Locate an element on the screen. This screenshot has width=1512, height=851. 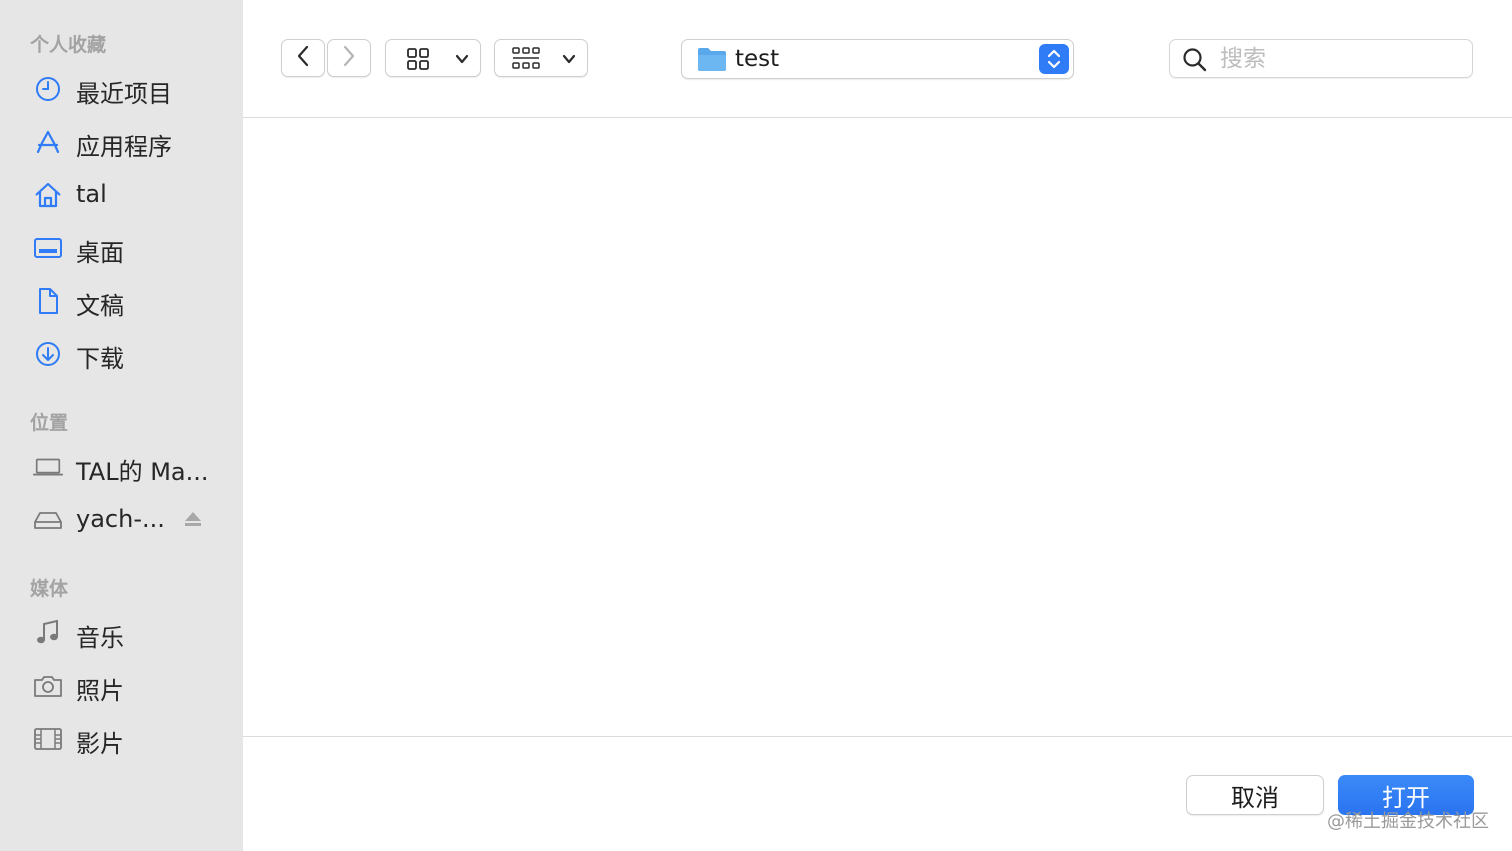
laptop-icon is located at coordinates (48, 467).